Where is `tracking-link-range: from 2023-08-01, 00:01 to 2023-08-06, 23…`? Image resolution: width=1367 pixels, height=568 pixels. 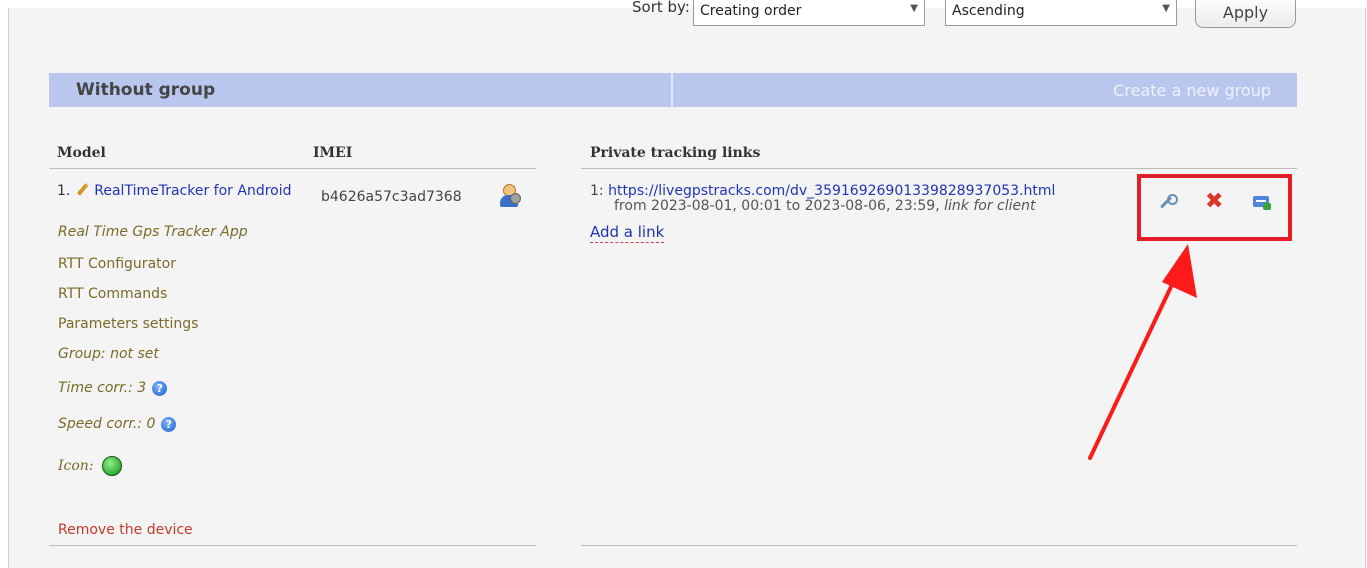 tracking-link-range: from 2023-08-01, 00:01 to 2023-08-06, 23… is located at coordinates (824, 206).